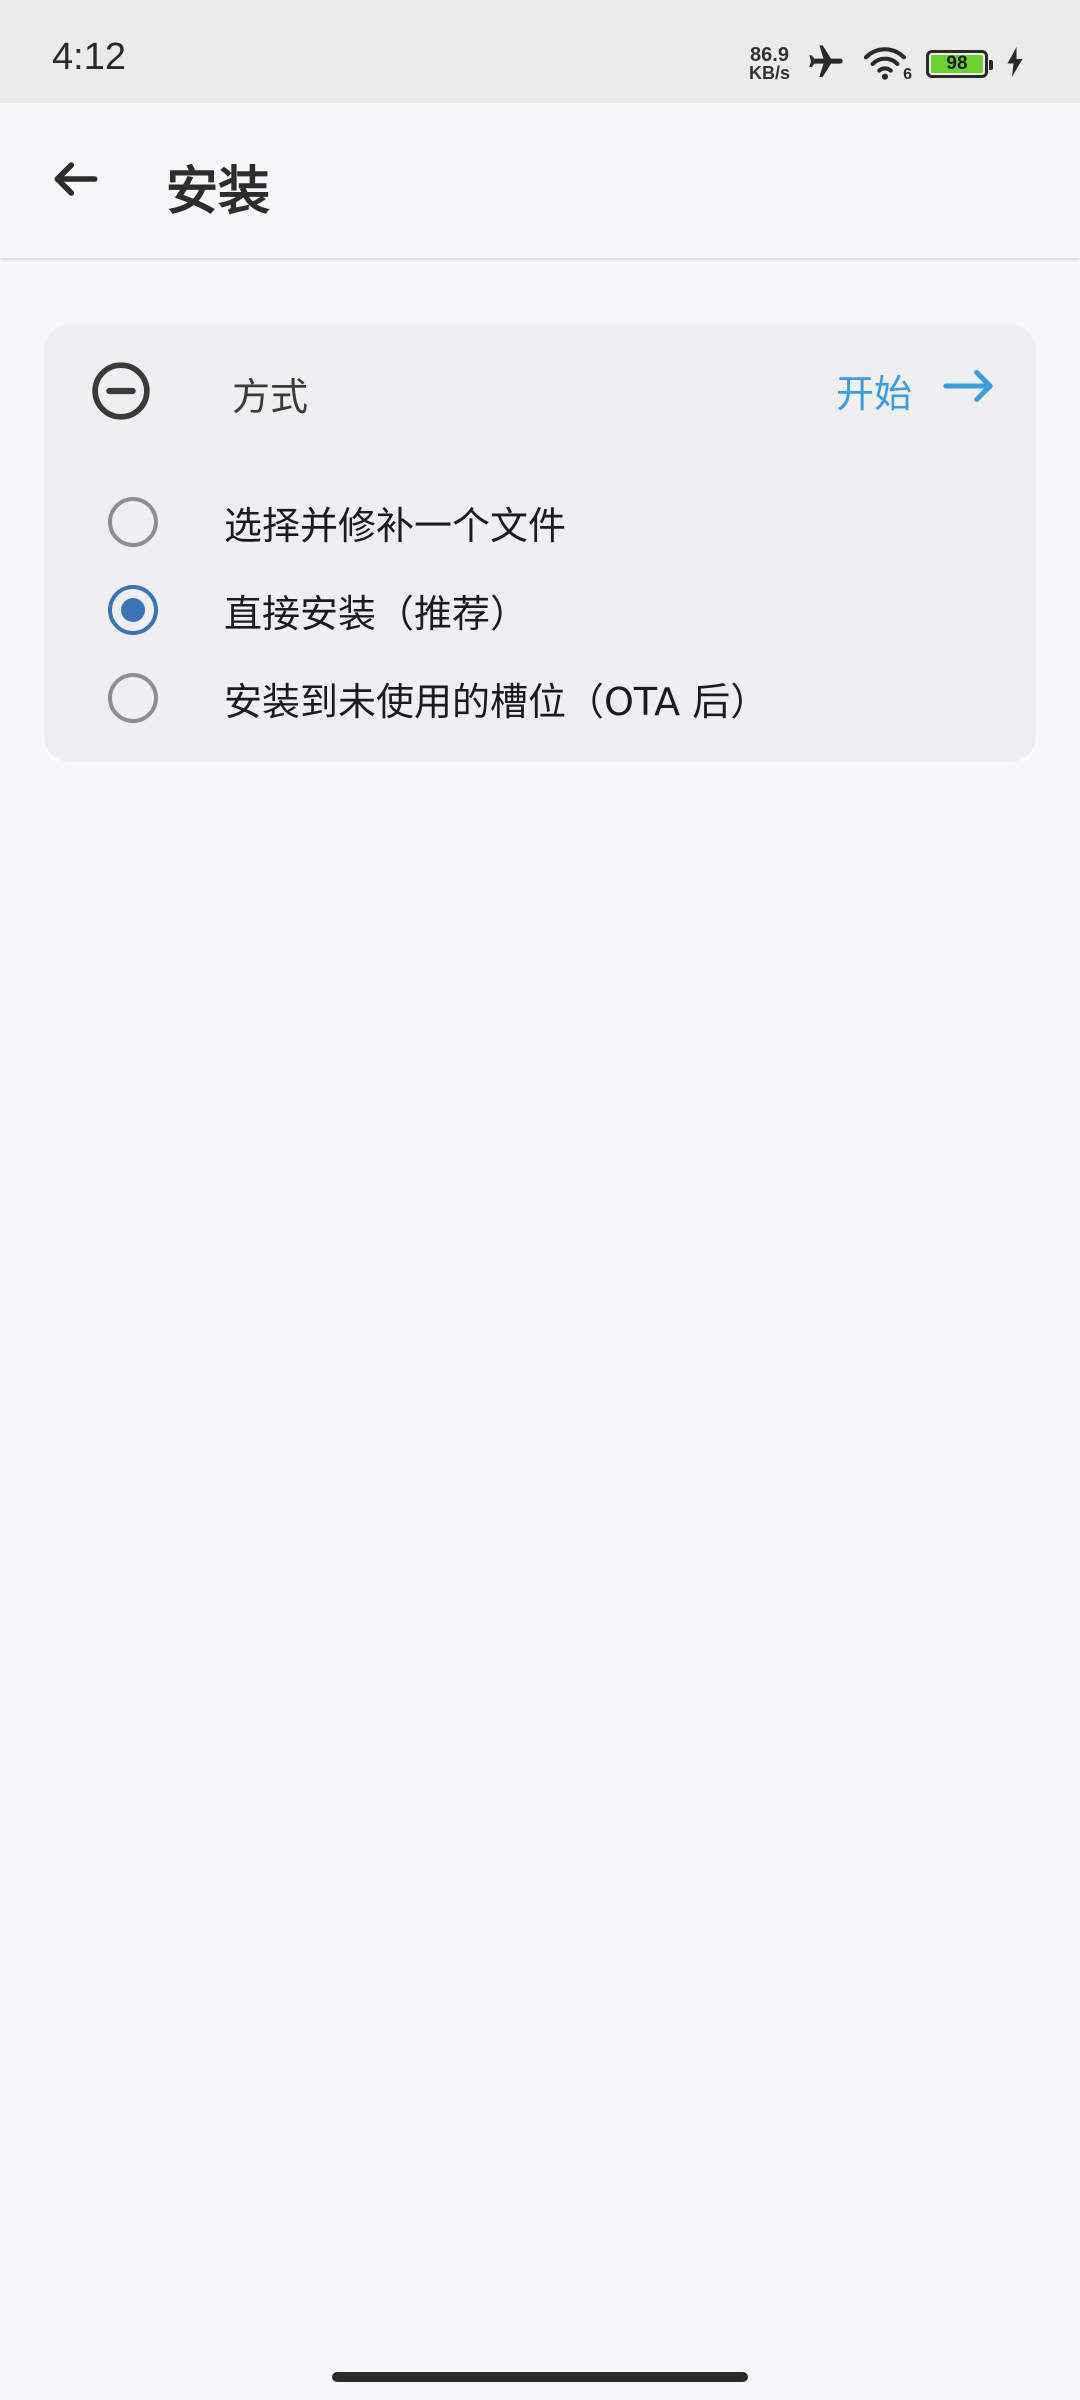 The height and width of the screenshot is (2400, 1080). What do you see at coordinates (133, 610) in the screenshot?
I see `radio-button-selected` at bounding box center [133, 610].